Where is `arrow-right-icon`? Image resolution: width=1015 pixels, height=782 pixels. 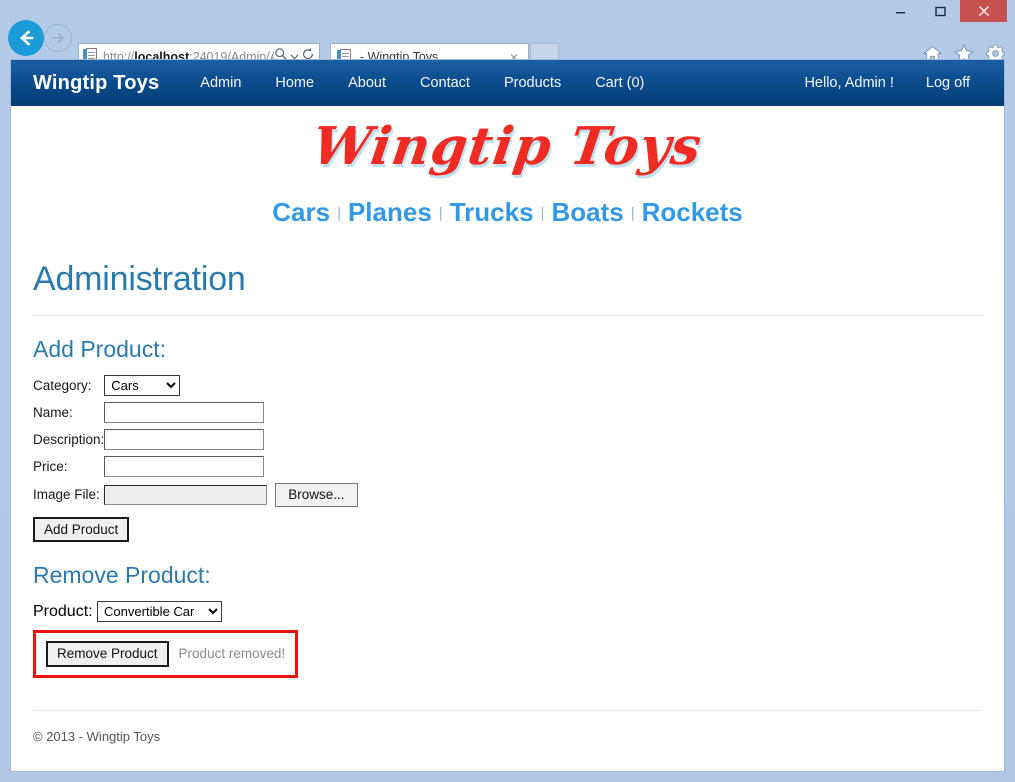
arrow-right-icon is located at coordinates (59, 38).